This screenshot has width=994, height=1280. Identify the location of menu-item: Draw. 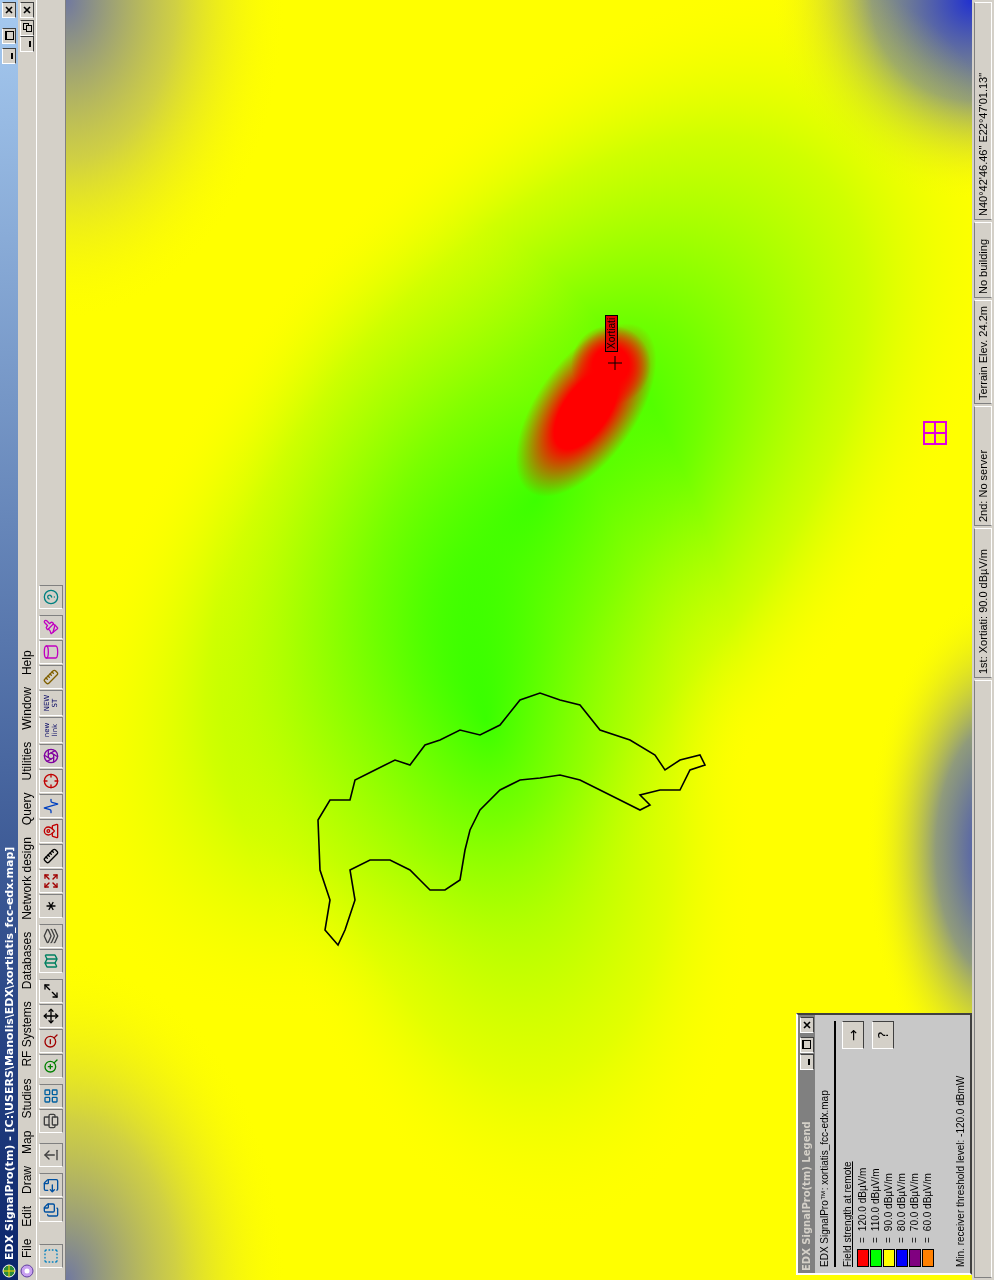
(27, 1179).